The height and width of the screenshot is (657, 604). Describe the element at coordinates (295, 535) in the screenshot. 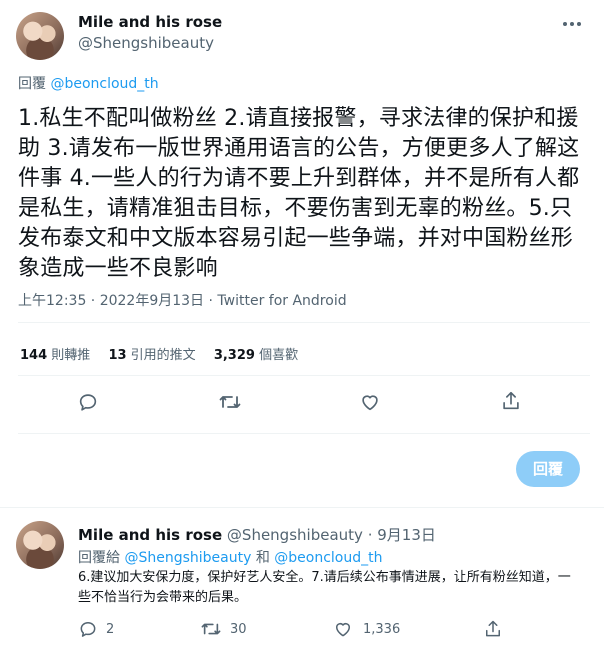

I see `reply-author-handle: @Shengshibeauty` at that location.